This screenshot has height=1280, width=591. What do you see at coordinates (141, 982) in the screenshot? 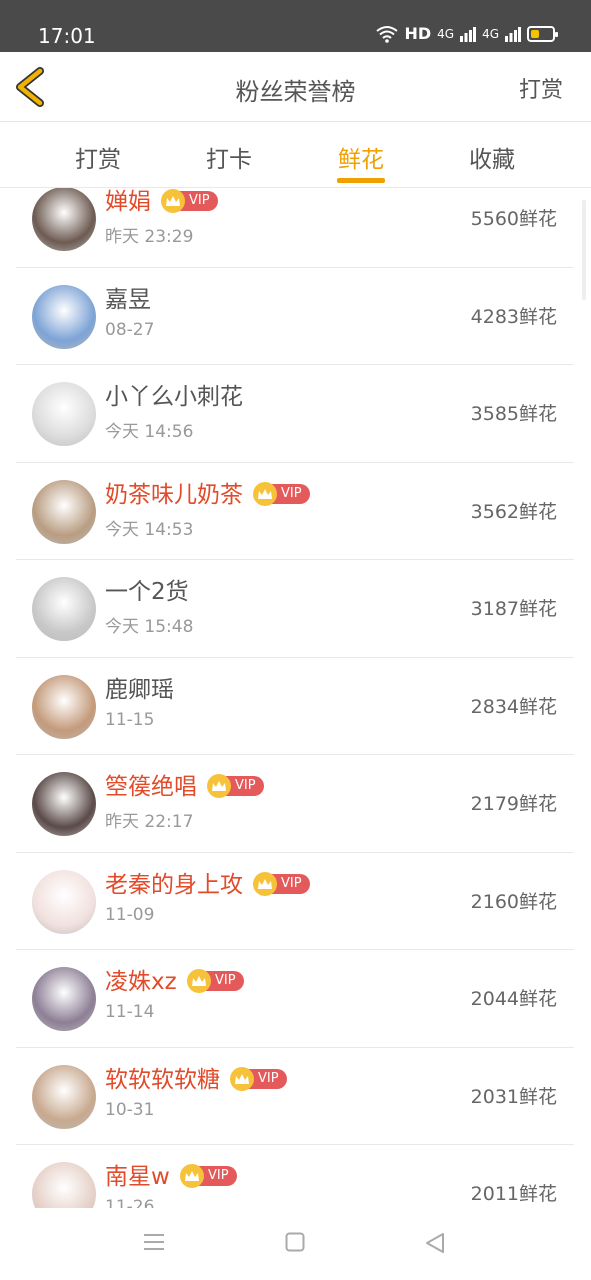
I see `user-name: 凌姝xz` at bounding box center [141, 982].